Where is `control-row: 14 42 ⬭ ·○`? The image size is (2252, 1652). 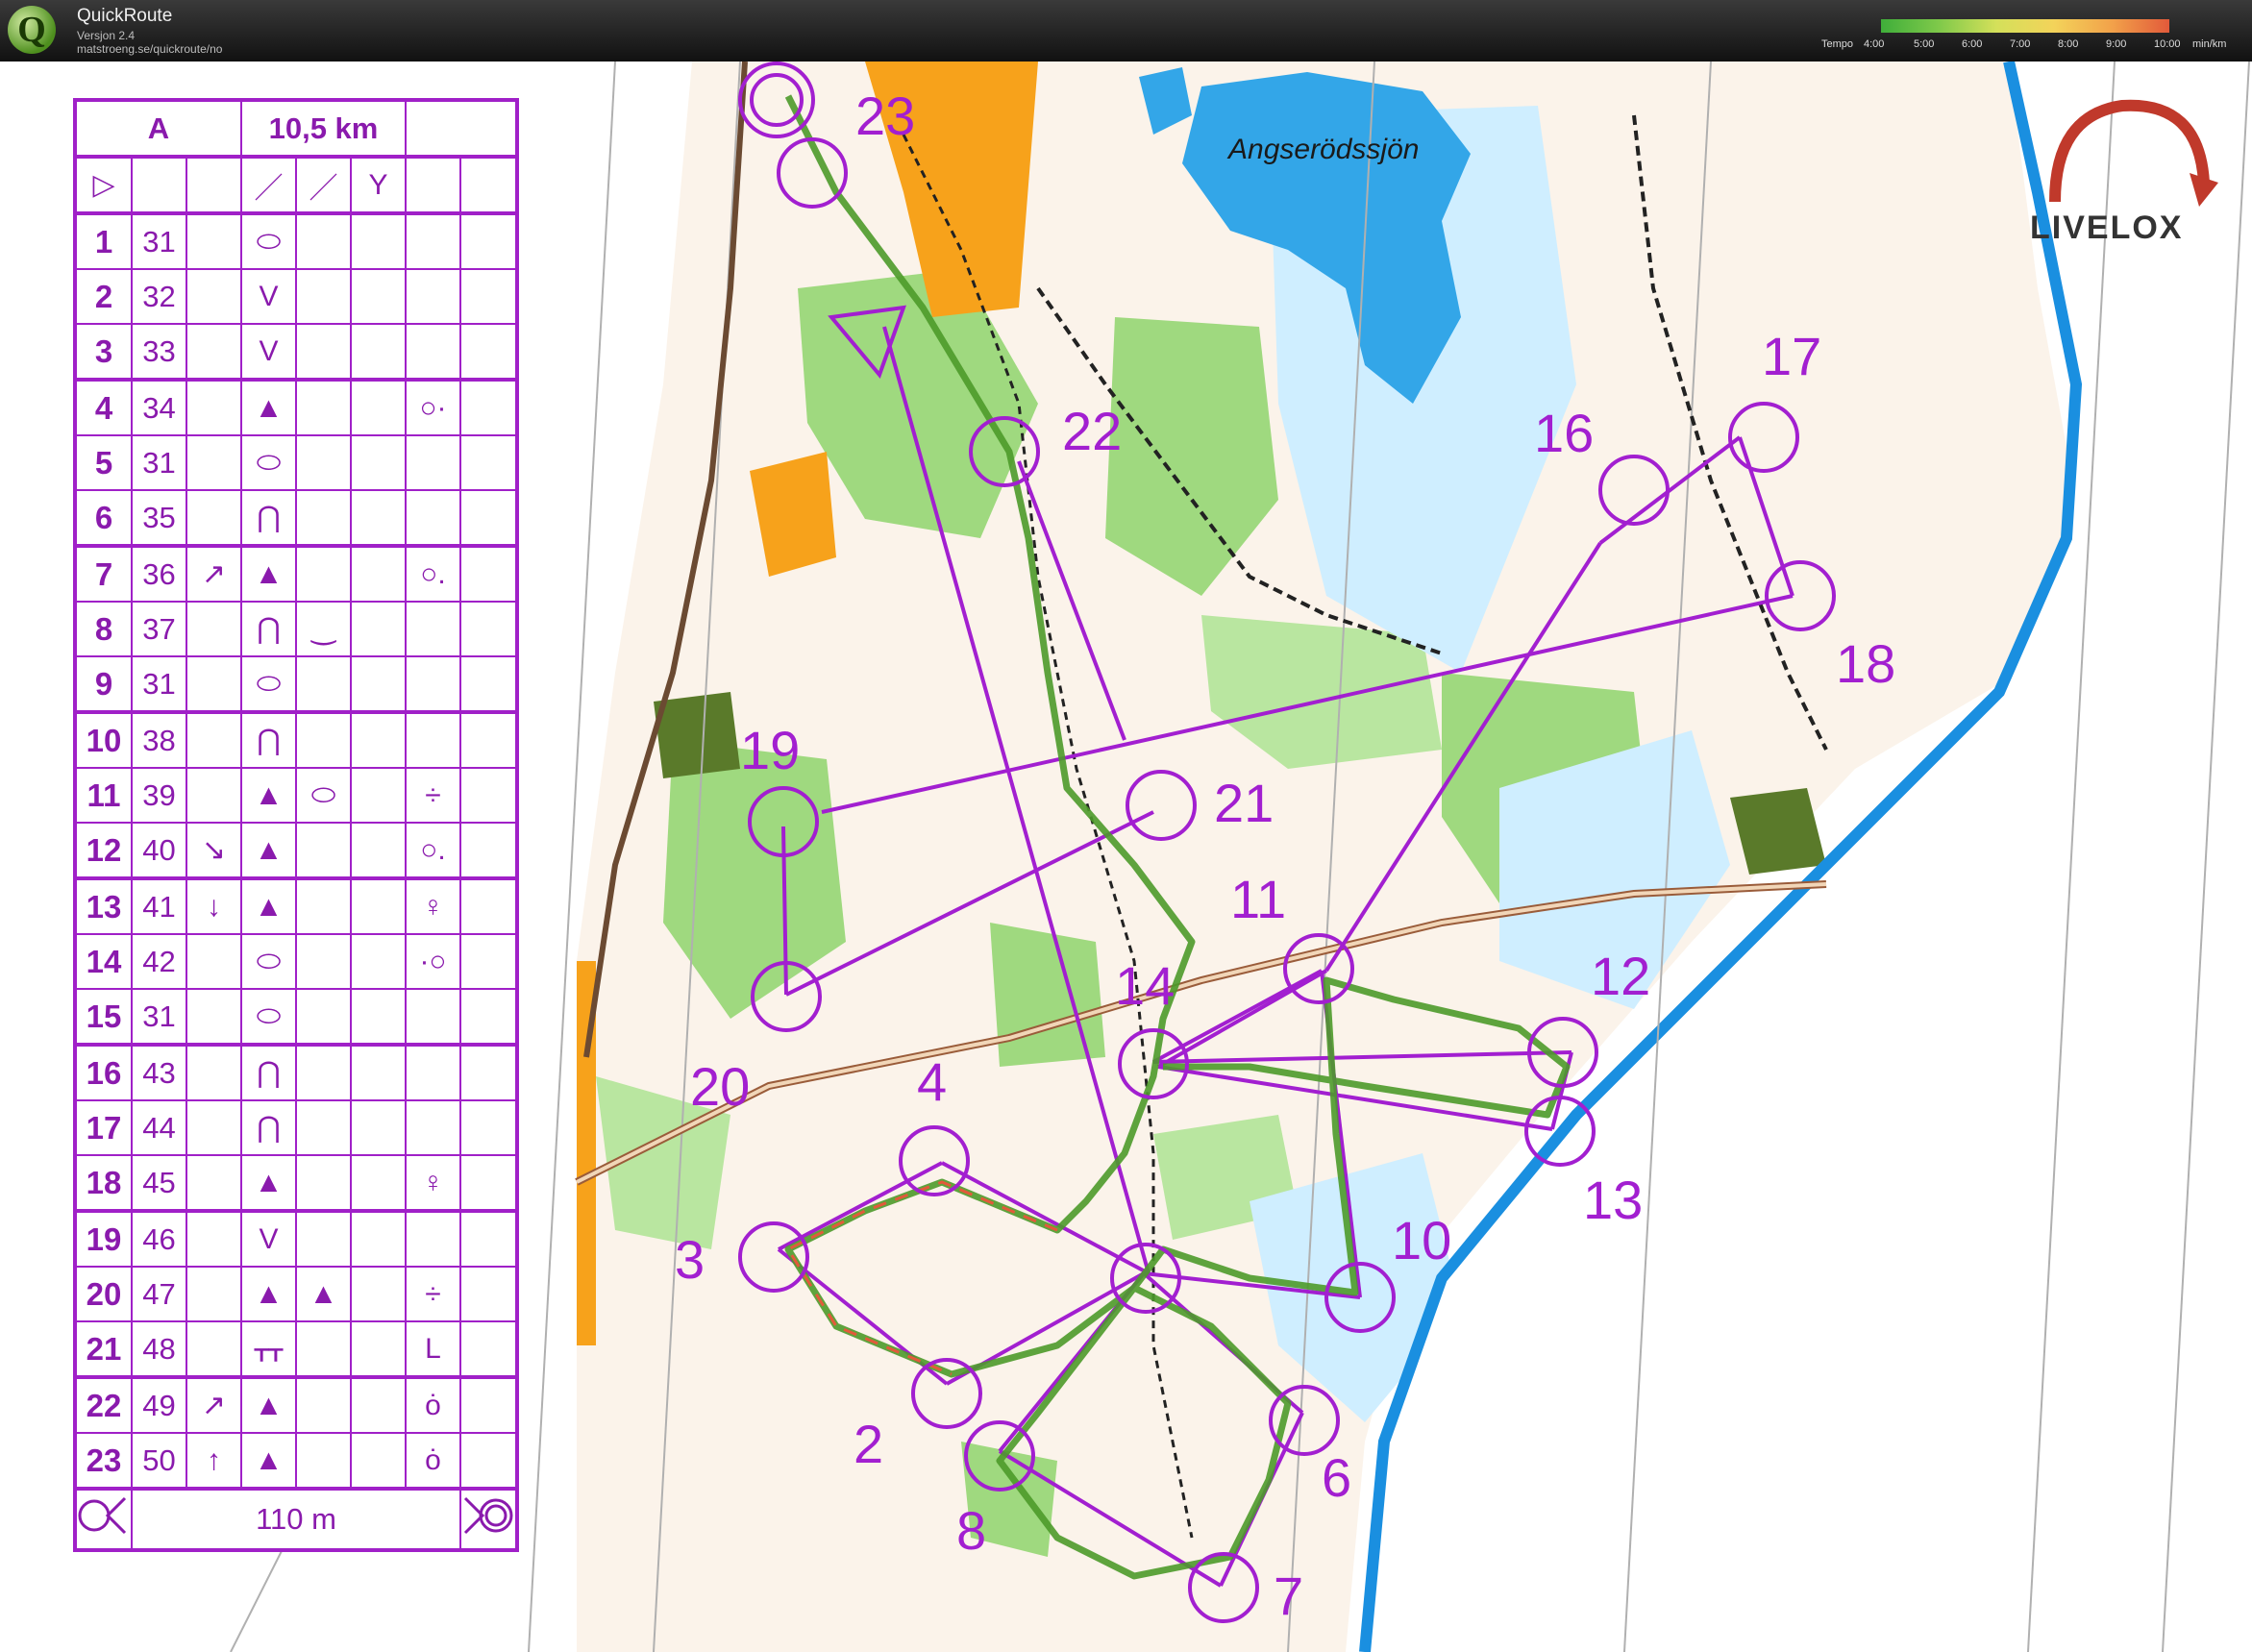 control-row: 14 42 ⬭ ·○ is located at coordinates (296, 961).